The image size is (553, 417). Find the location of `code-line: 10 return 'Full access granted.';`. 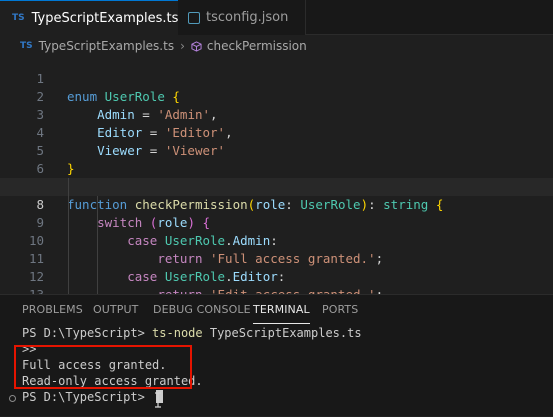

code-line: 10 return 'Full access granted.'; is located at coordinates (276, 240).